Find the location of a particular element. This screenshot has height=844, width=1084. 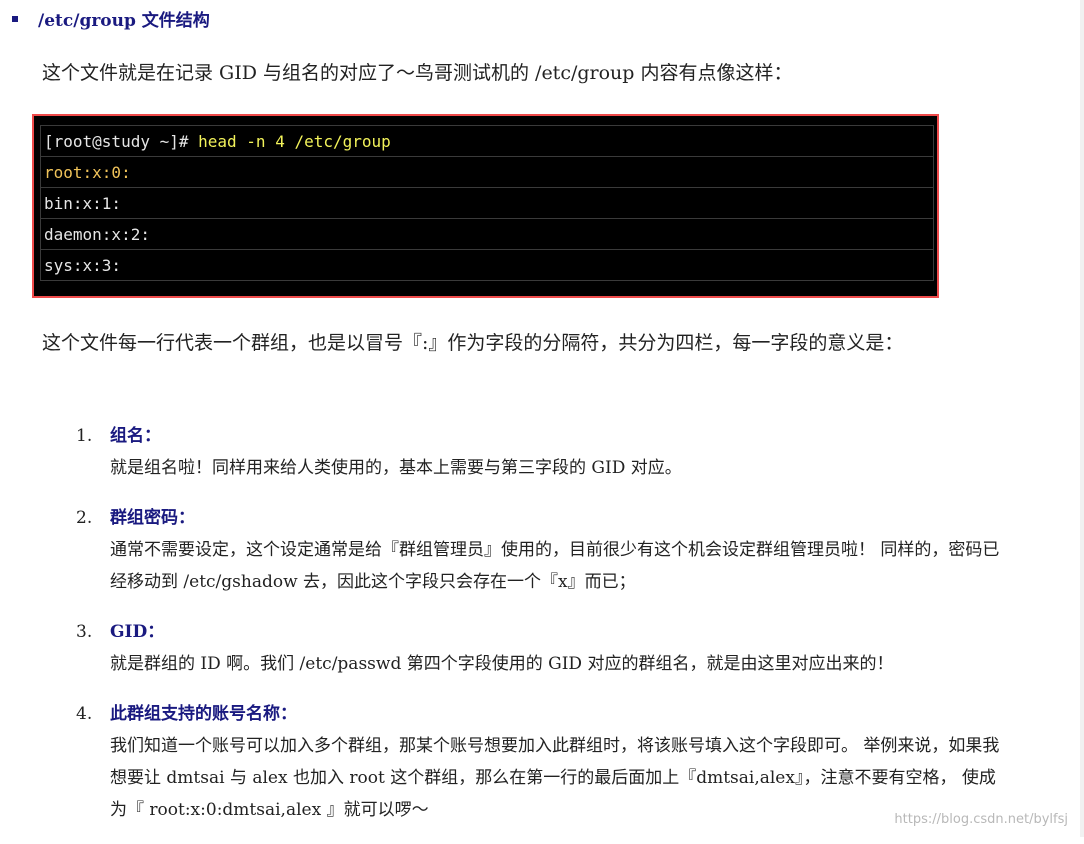

item-number: 2. is located at coordinates (84, 518).